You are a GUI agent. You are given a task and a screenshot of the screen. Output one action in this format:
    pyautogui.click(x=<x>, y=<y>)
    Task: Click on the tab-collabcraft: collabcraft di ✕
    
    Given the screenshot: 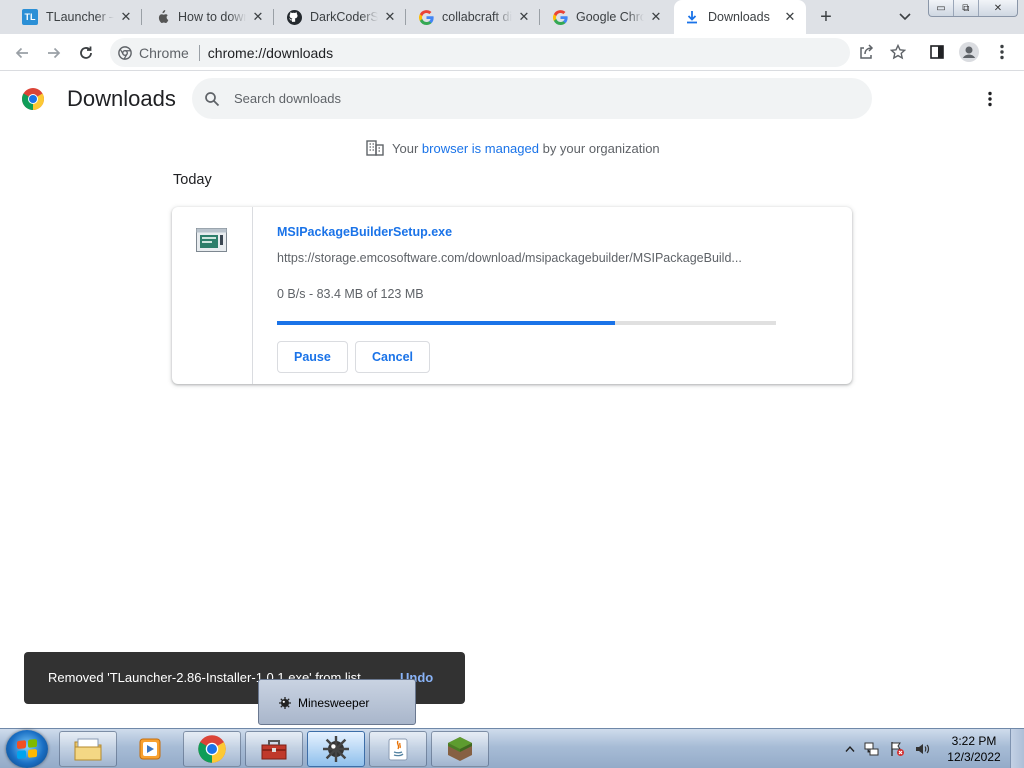 What is the action you would take?
    pyautogui.click(x=474, y=17)
    